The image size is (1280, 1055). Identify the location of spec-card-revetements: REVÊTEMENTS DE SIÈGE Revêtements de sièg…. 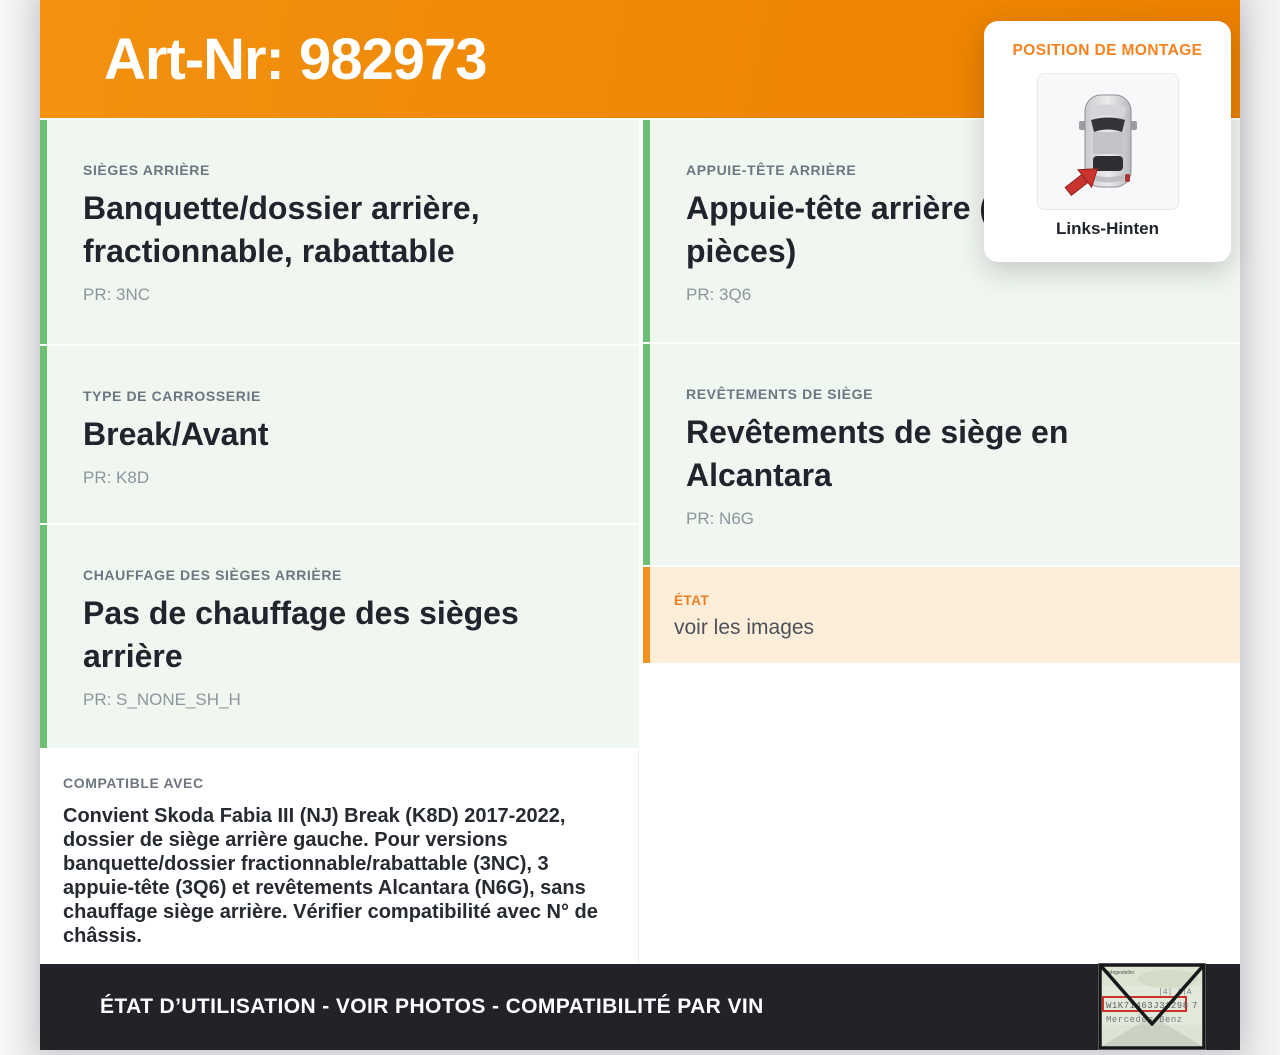
(941, 454).